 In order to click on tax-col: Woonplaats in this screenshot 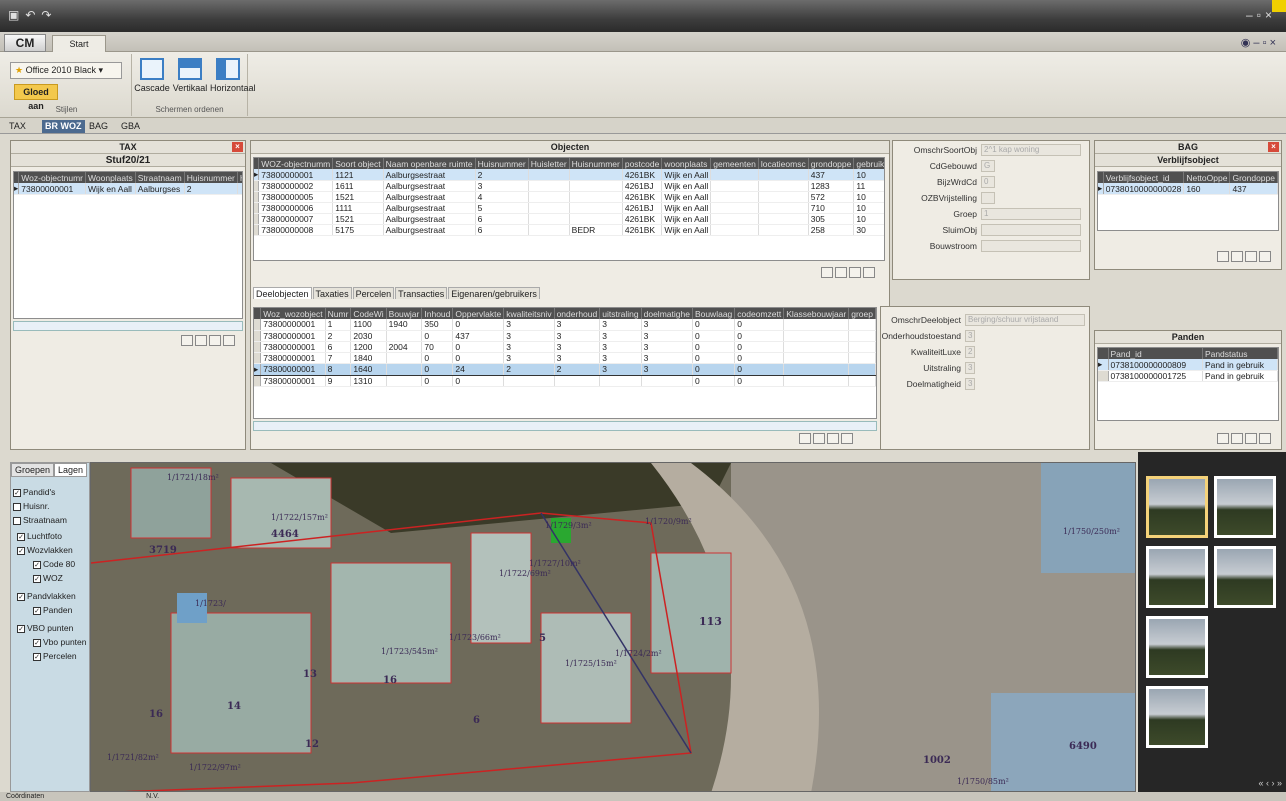, I will do `click(110, 177)`.